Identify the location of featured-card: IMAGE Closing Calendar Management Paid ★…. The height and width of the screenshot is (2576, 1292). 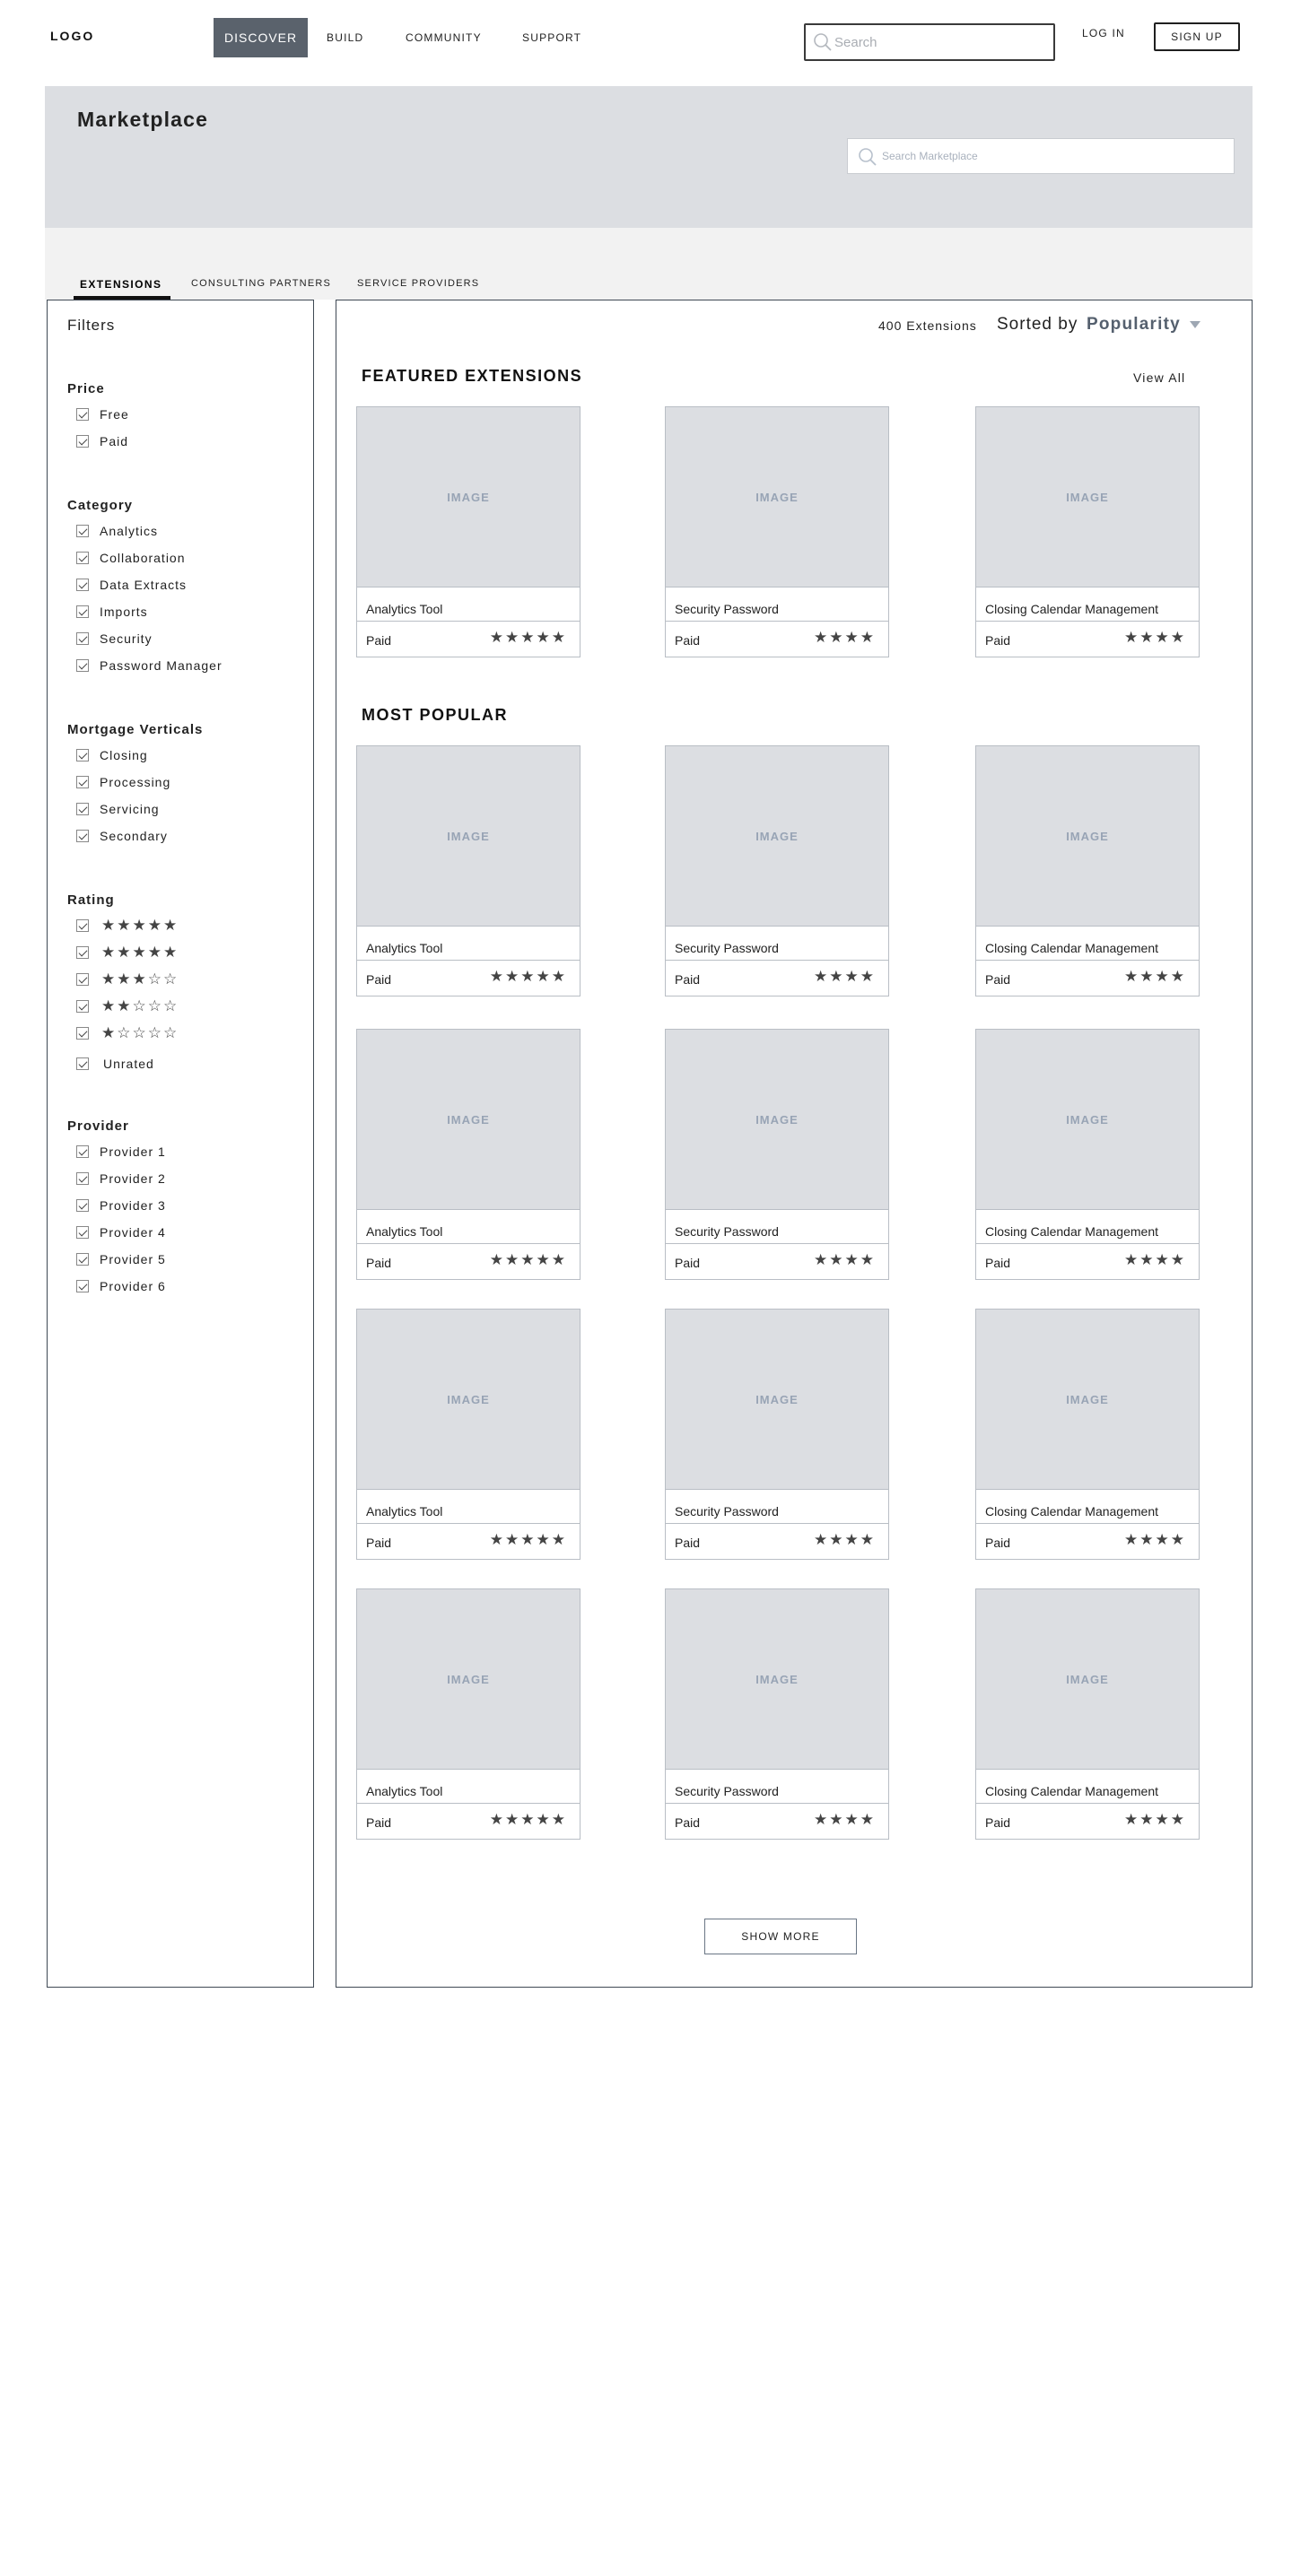
(1087, 531).